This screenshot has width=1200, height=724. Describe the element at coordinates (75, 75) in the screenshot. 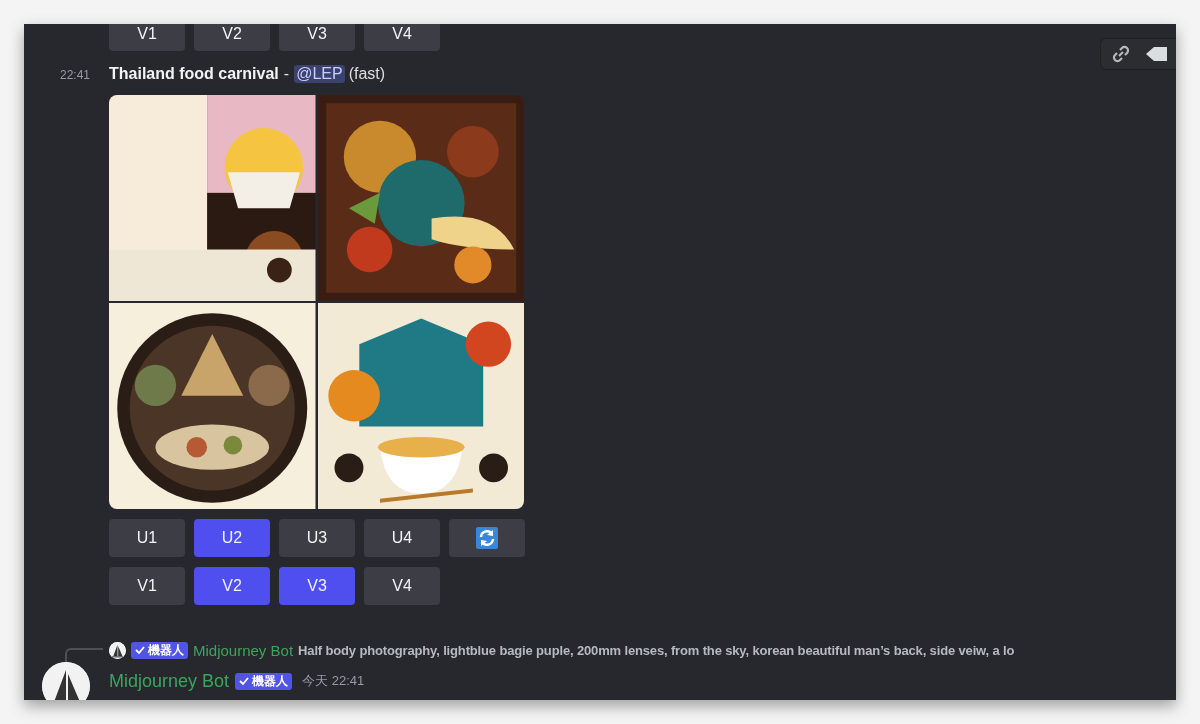

I see `message-time: 22:41` at that location.